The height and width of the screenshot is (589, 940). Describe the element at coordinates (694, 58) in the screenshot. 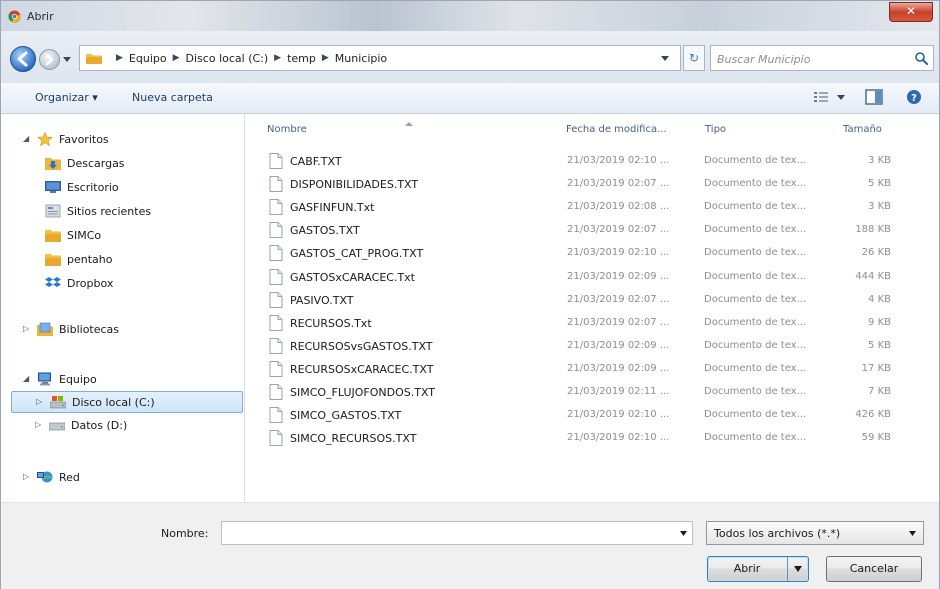

I see `refresh-button: ↻` at that location.